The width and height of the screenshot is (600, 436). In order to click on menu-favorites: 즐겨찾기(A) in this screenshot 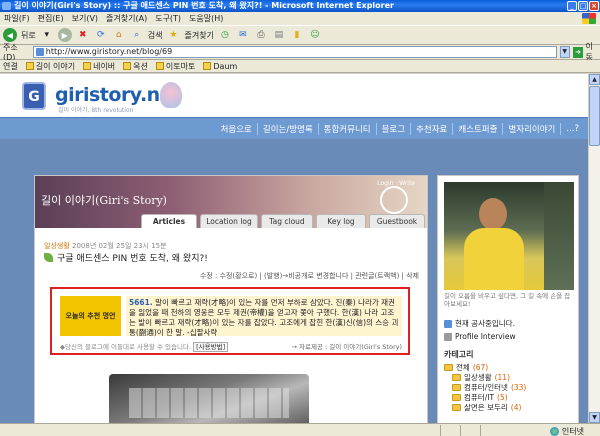, I will do `click(126, 18)`.